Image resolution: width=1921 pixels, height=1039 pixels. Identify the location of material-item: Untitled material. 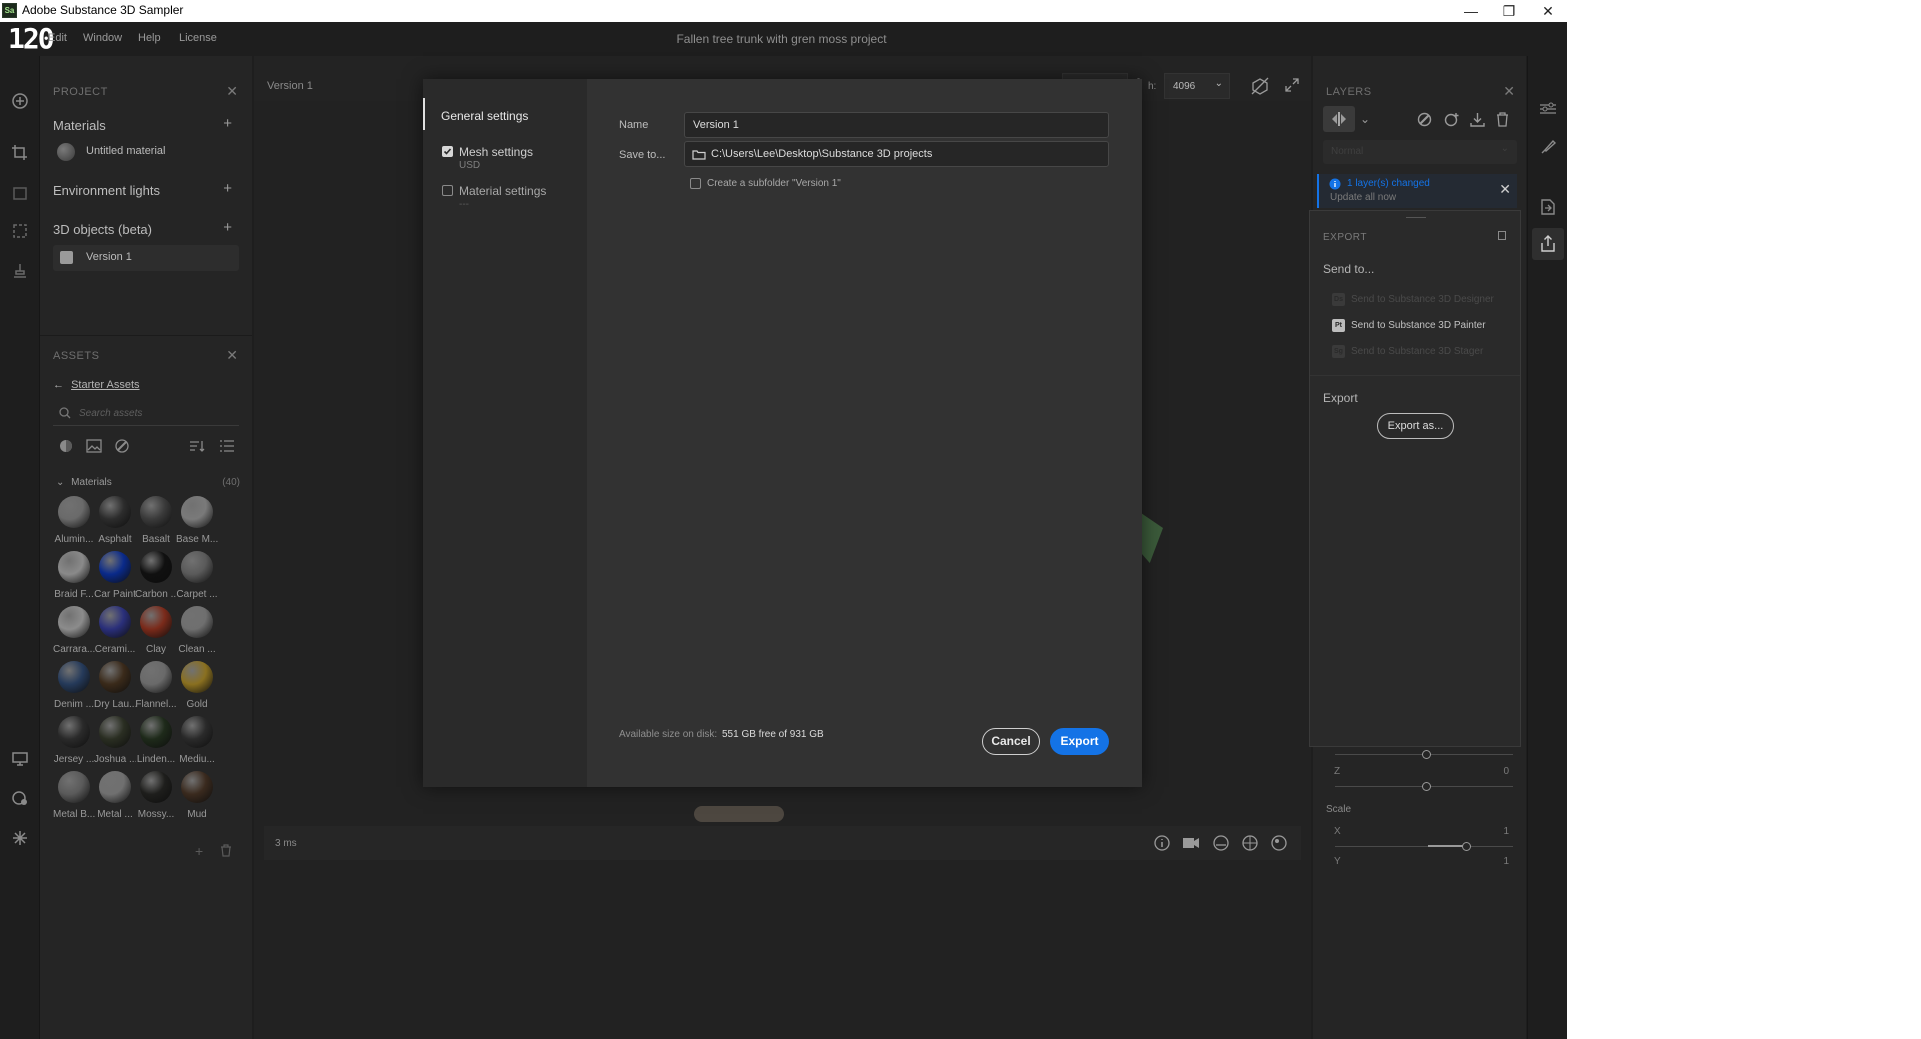
(146, 152).